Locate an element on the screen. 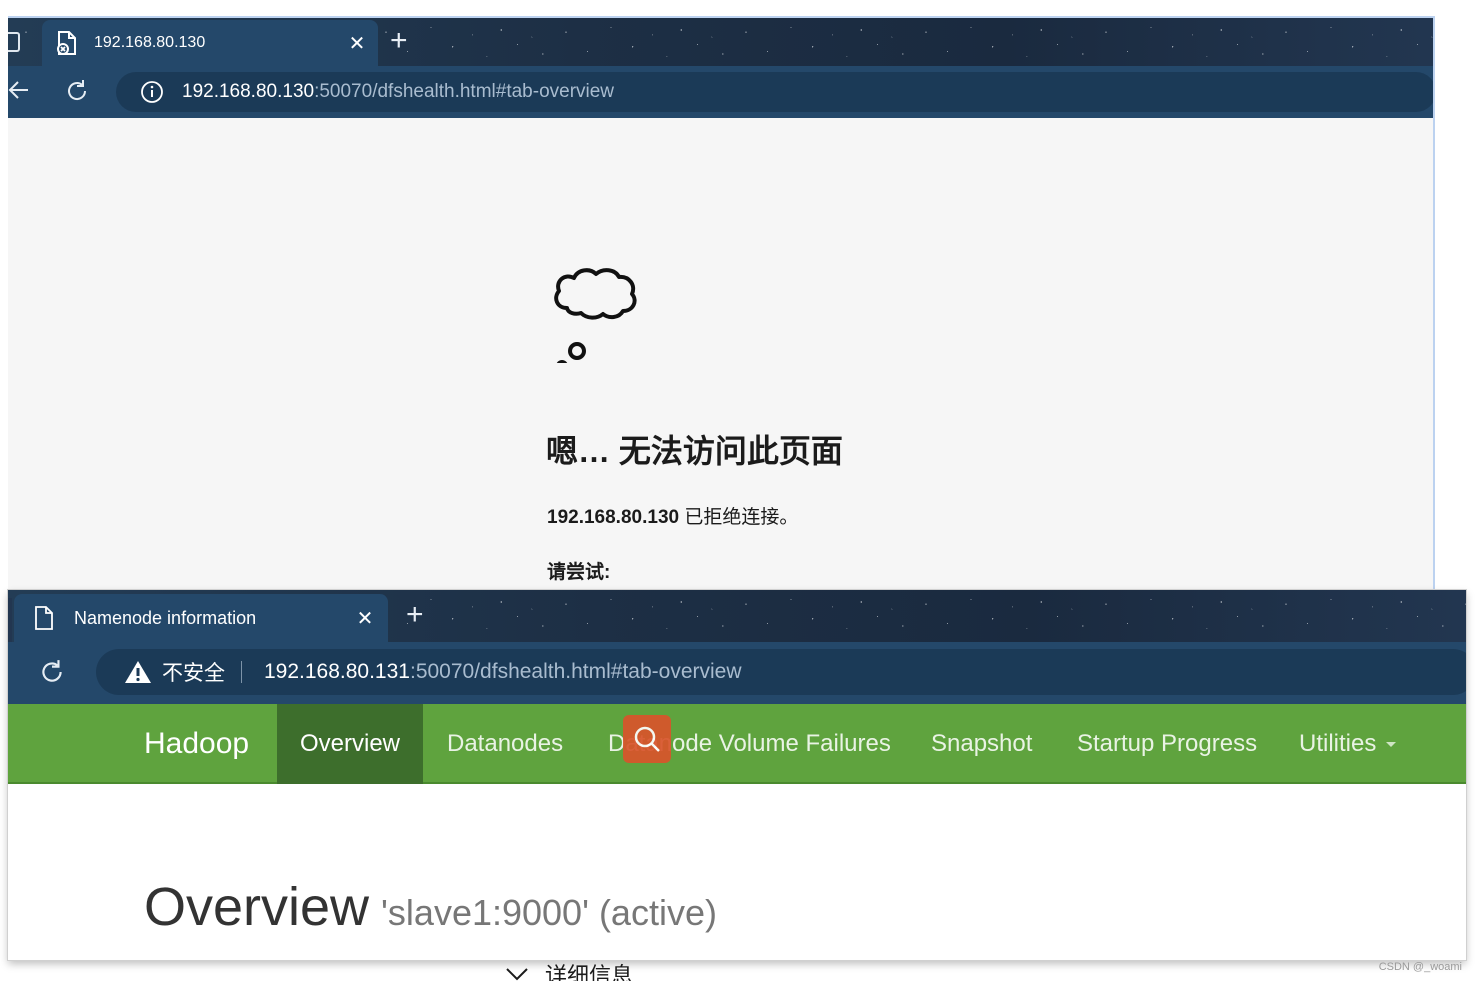 The height and width of the screenshot is (981, 1476). caret-down-icon is located at coordinates (1391, 745).